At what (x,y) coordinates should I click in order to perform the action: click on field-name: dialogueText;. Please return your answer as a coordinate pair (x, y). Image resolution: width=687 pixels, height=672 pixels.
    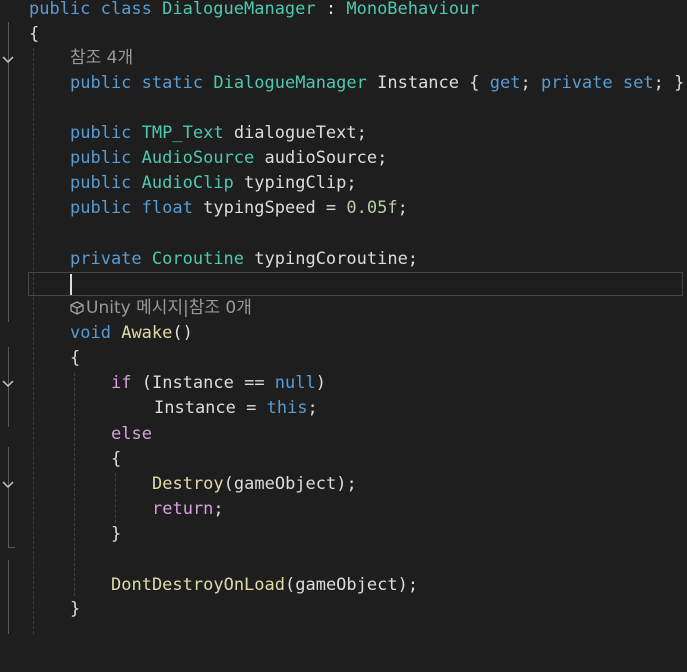
    Looking at the image, I should click on (300, 133).